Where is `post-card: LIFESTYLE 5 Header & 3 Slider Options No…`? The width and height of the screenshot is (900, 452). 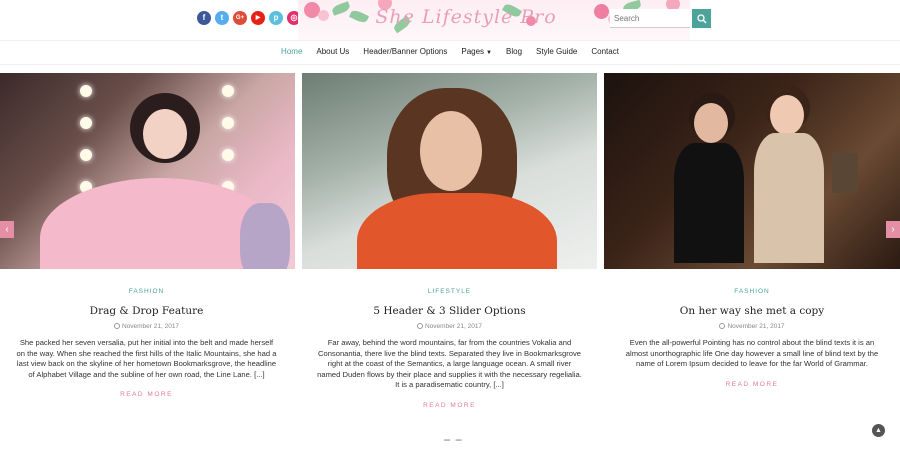
post-card: LIFESTYLE 5 Header & 3 Slider Options No… is located at coordinates (449, 348).